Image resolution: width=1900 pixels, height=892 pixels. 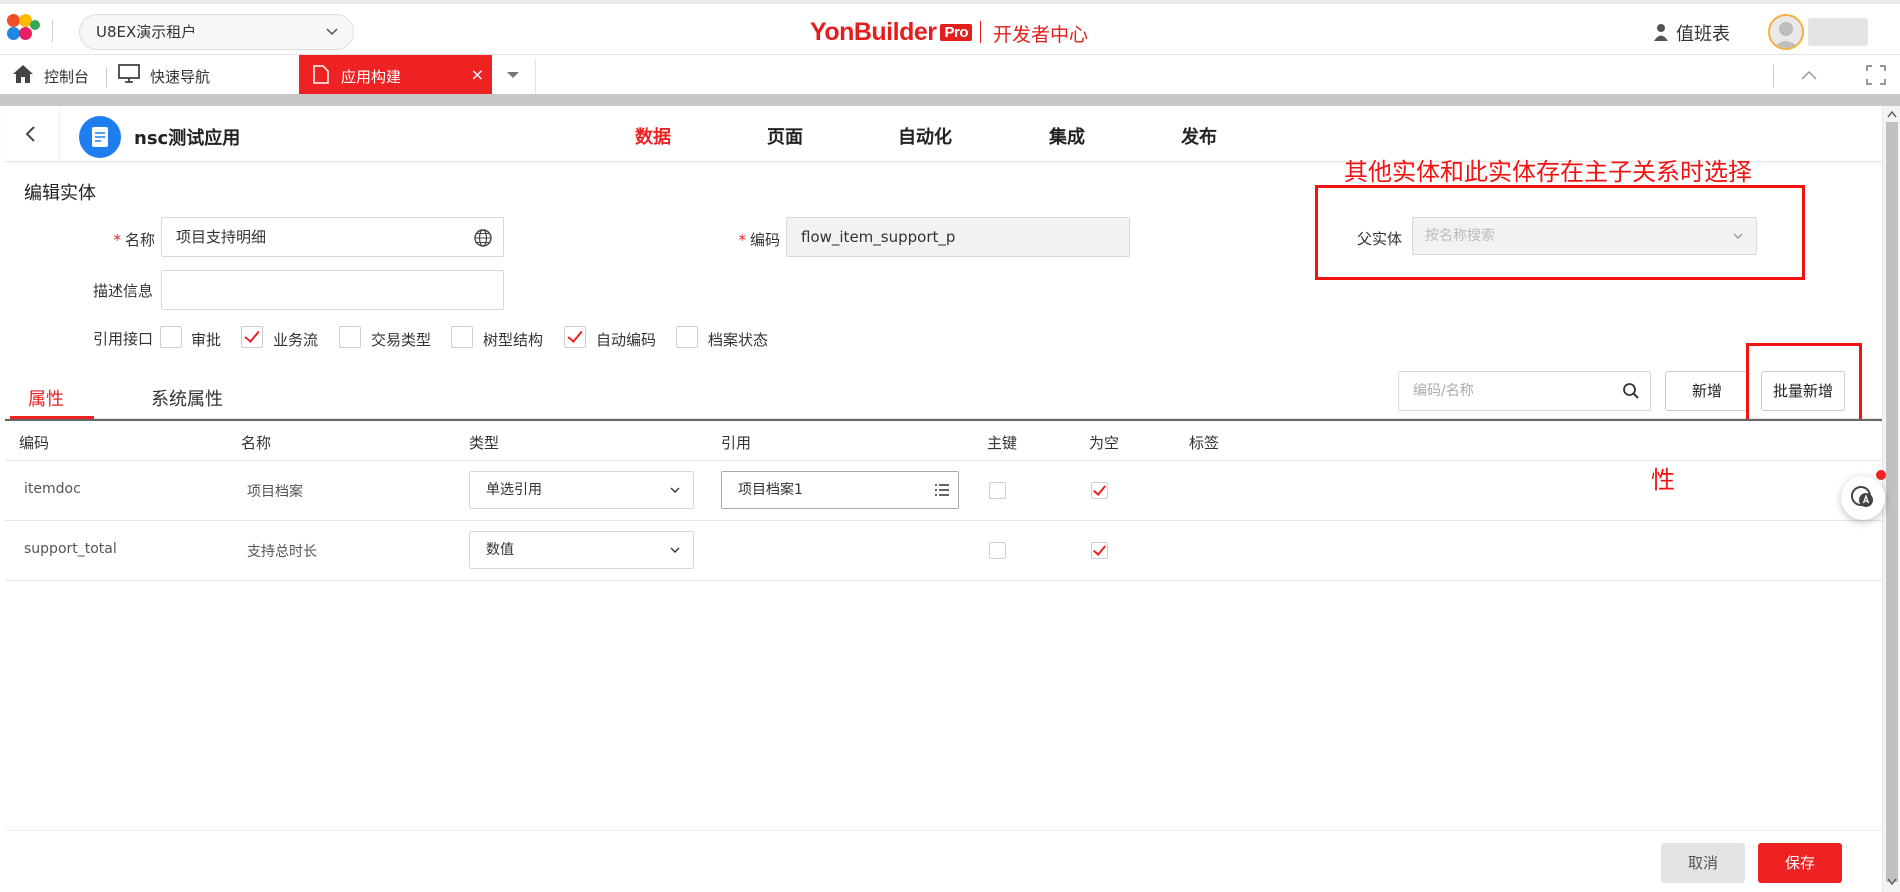 What do you see at coordinates (180, 77) in the screenshot?
I see `tab-quick-nav-label: 快速导航` at bounding box center [180, 77].